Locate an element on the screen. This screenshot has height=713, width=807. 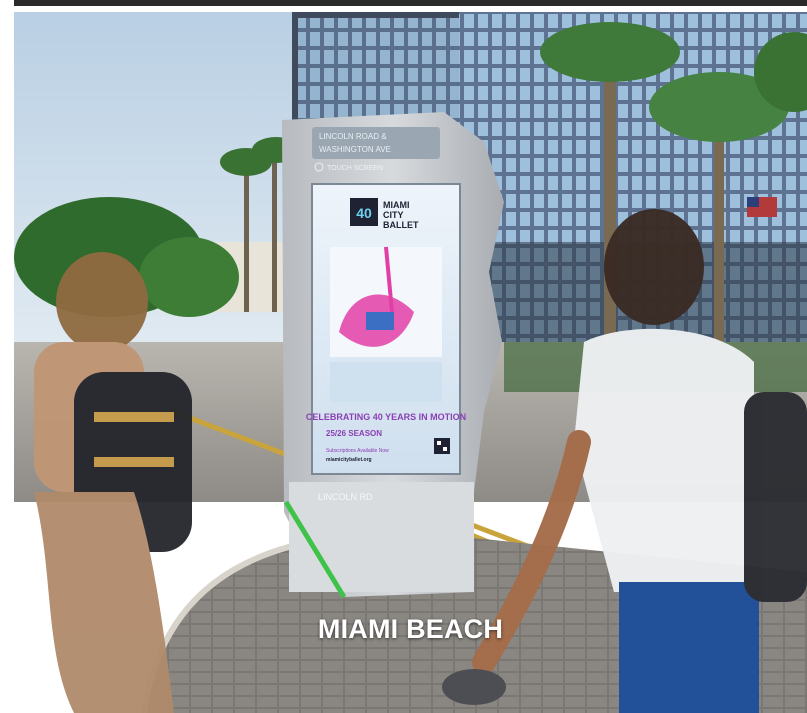
ad-headline: CELEBRATING 40 YEARS IN MOTION is located at coordinates (386, 417).